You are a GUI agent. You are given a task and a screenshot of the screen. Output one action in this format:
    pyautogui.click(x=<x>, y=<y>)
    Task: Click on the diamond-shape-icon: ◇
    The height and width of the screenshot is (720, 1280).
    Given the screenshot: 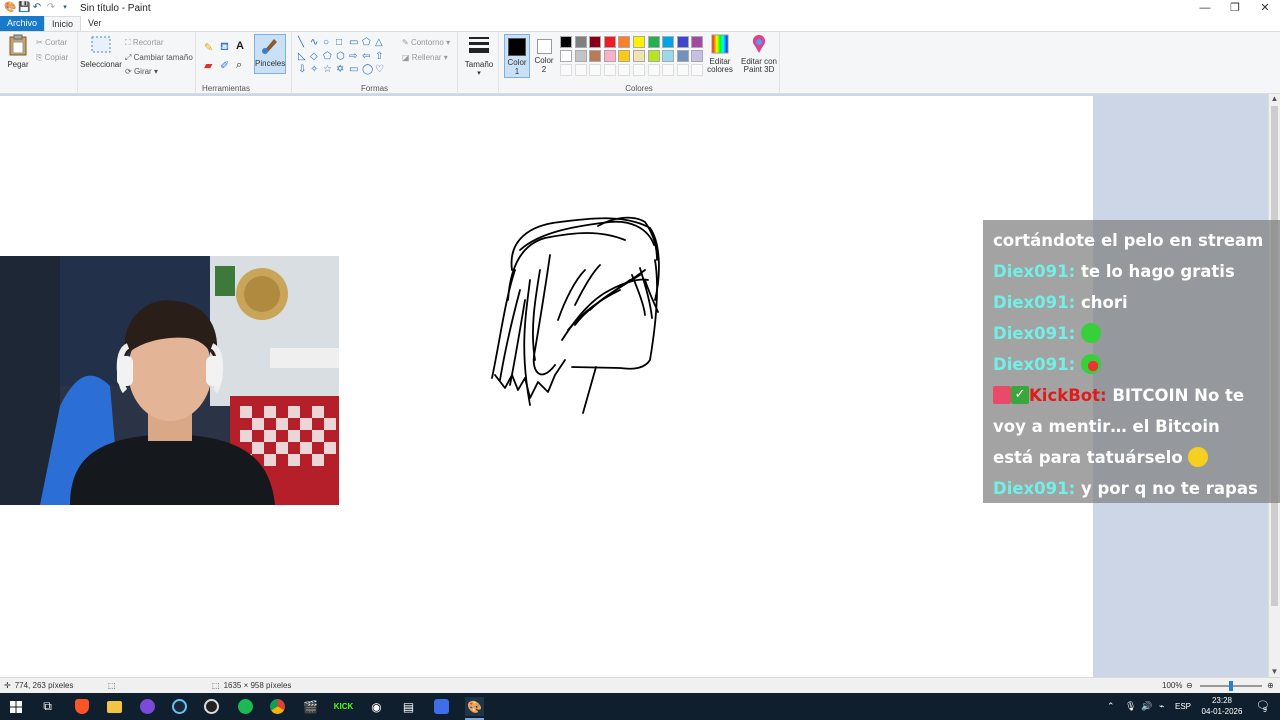 What is the action you would take?
    pyautogui.click(x=314, y=57)
    